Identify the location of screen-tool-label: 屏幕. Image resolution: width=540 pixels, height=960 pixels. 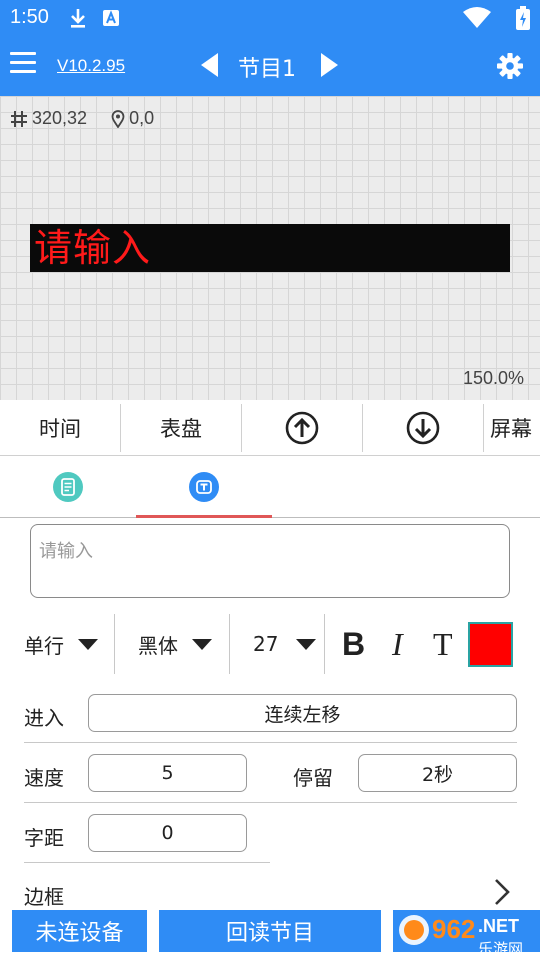
(511, 429).